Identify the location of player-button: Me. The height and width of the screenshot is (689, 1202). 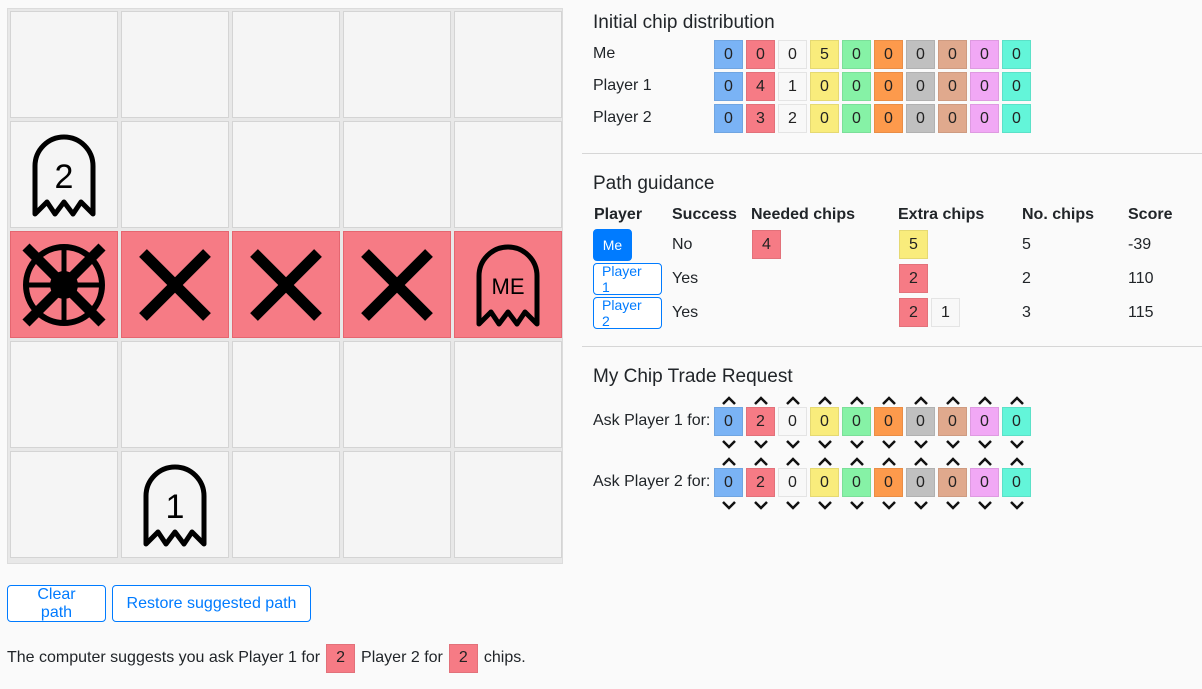
(612, 245).